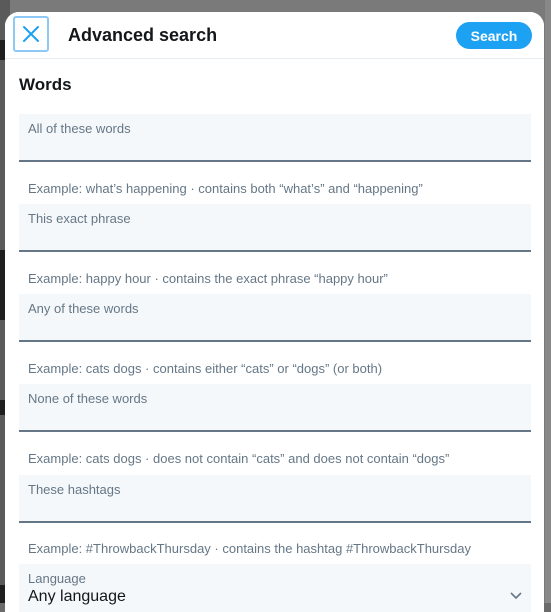  Describe the element at coordinates (548, 301) in the screenshot. I see `background-page-right-edge` at that location.